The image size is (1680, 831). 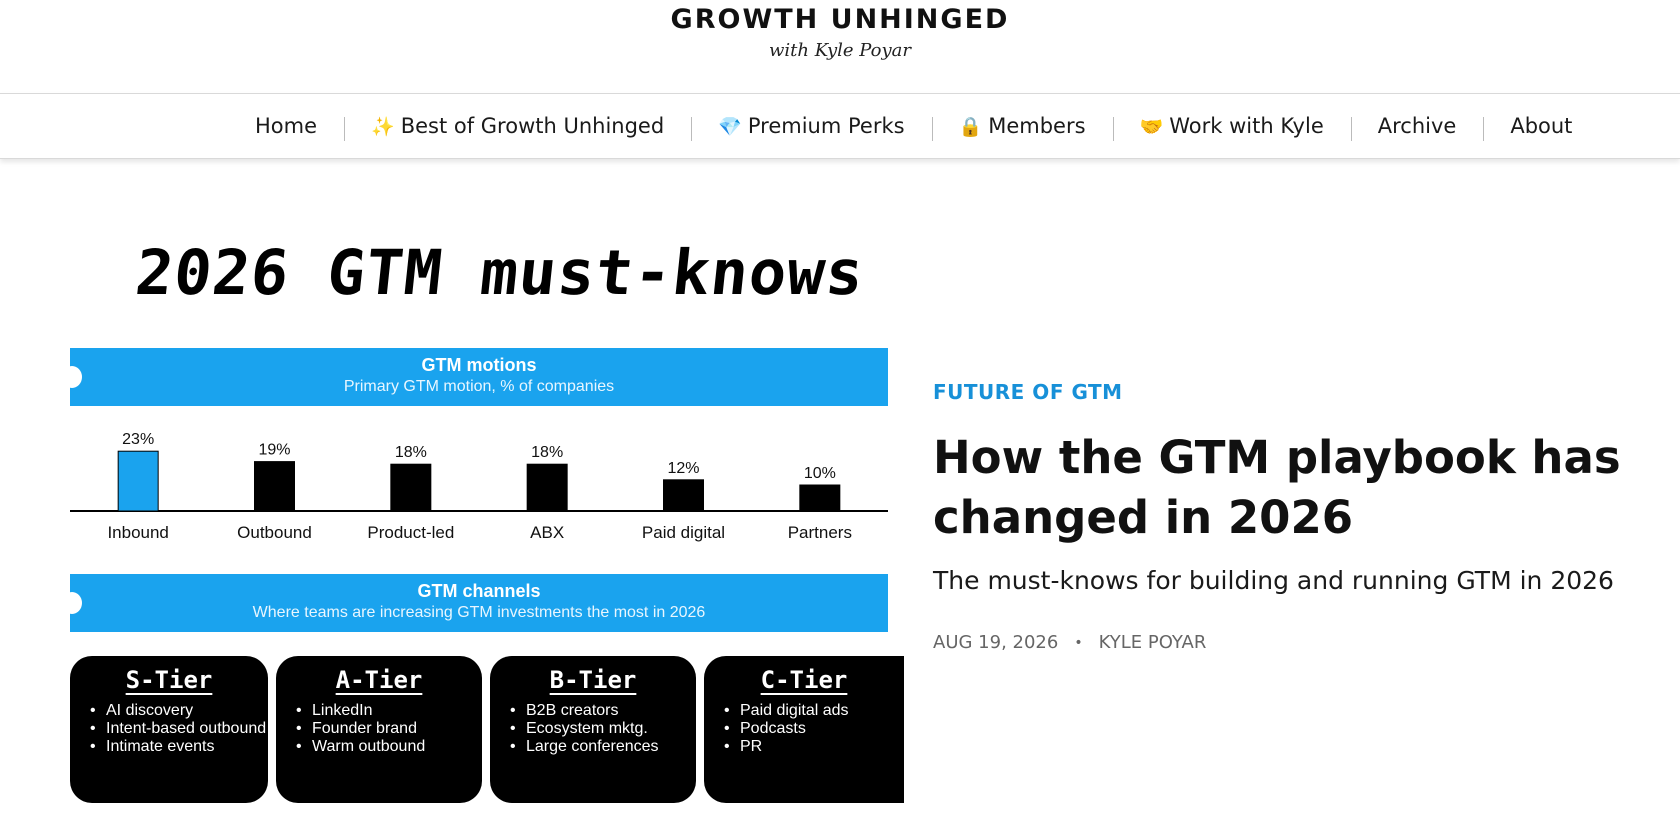 I want to click on category-label: Paid digital, so click(x=683, y=532).